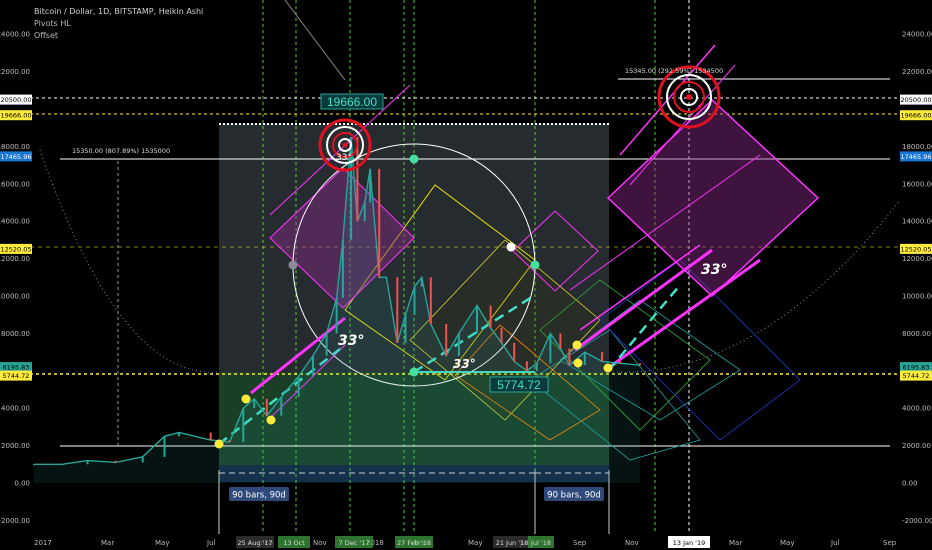 The width and height of the screenshot is (932, 550). What do you see at coordinates (52, 23) in the screenshot?
I see `indicator-pivots: Pivots HL` at bounding box center [52, 23].